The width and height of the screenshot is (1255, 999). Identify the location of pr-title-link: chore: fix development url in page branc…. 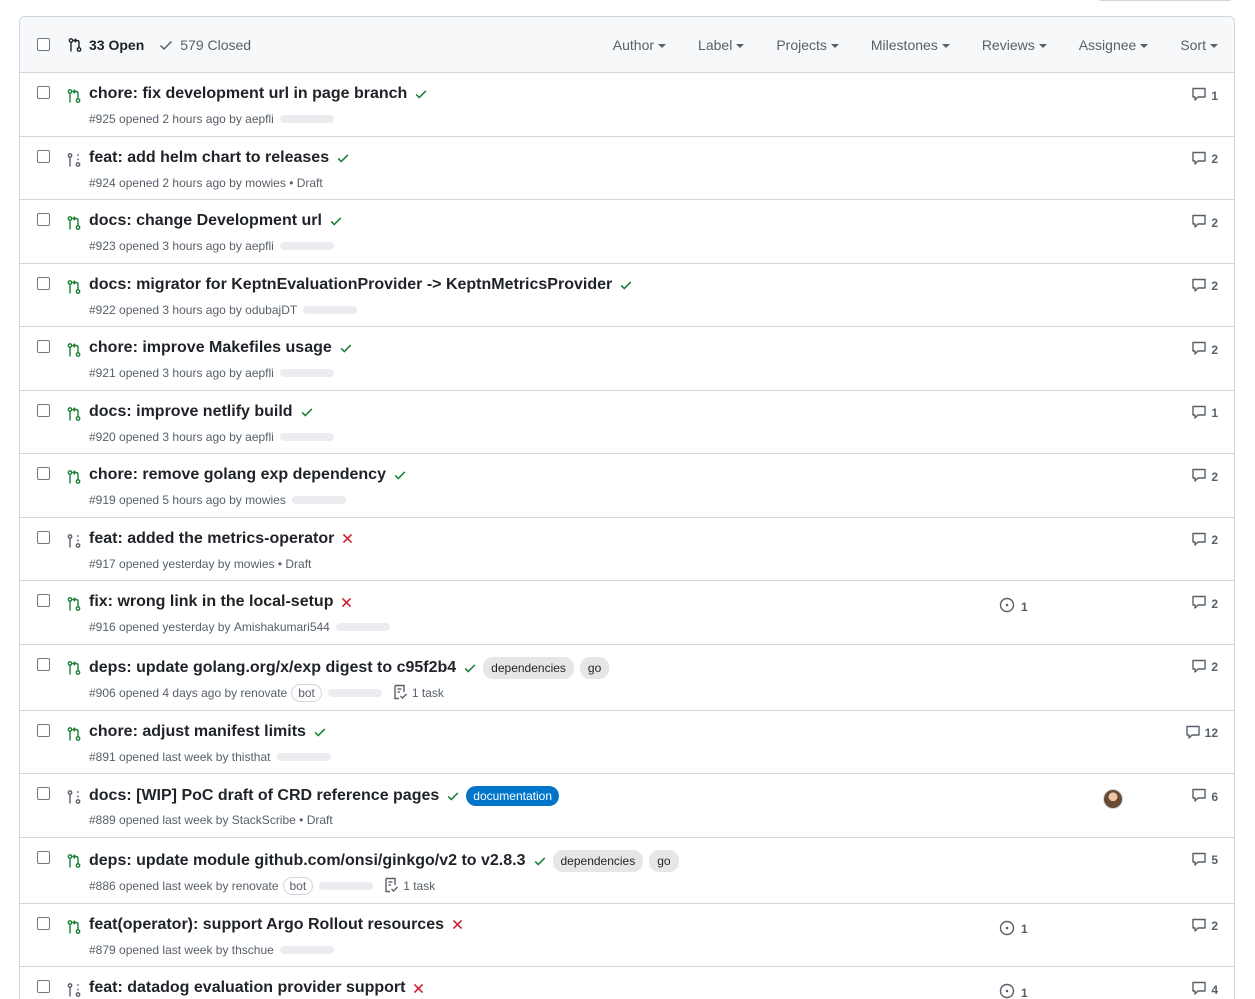
(248, 94).